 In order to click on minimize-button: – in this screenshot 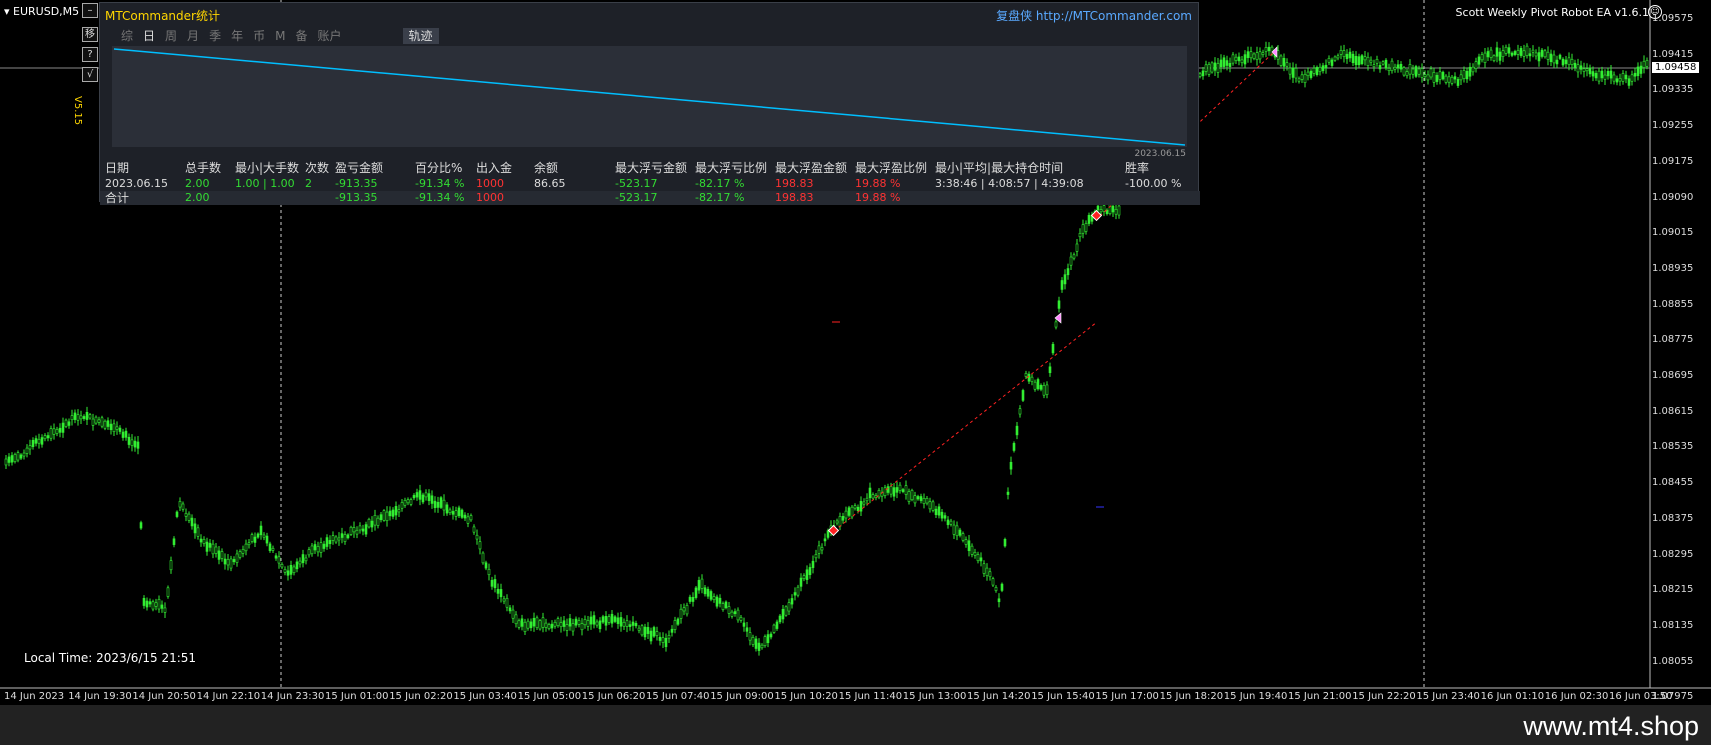, I will do `click(90, 10)`.